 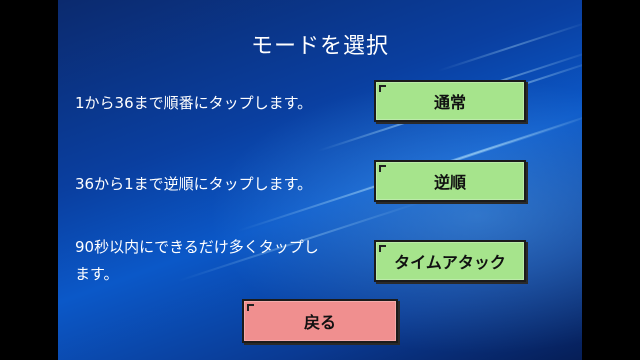 I want to click on mode-description-reverse: 36から1まで逆順にタップします。, so click(x=194, y=184).